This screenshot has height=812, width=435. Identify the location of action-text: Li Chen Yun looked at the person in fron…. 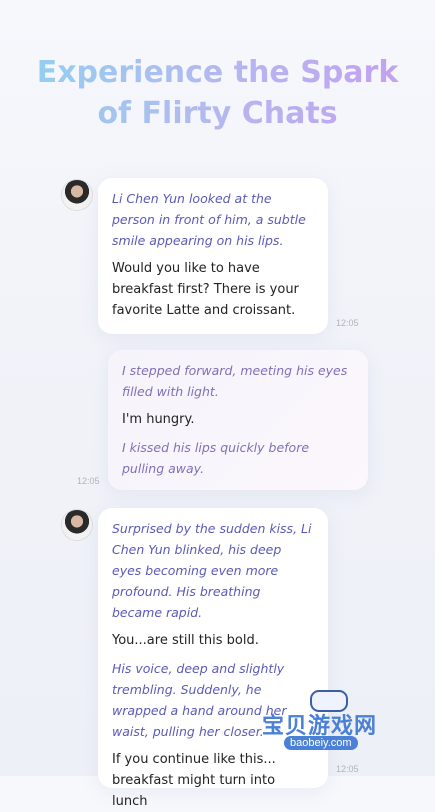
(209, 219).